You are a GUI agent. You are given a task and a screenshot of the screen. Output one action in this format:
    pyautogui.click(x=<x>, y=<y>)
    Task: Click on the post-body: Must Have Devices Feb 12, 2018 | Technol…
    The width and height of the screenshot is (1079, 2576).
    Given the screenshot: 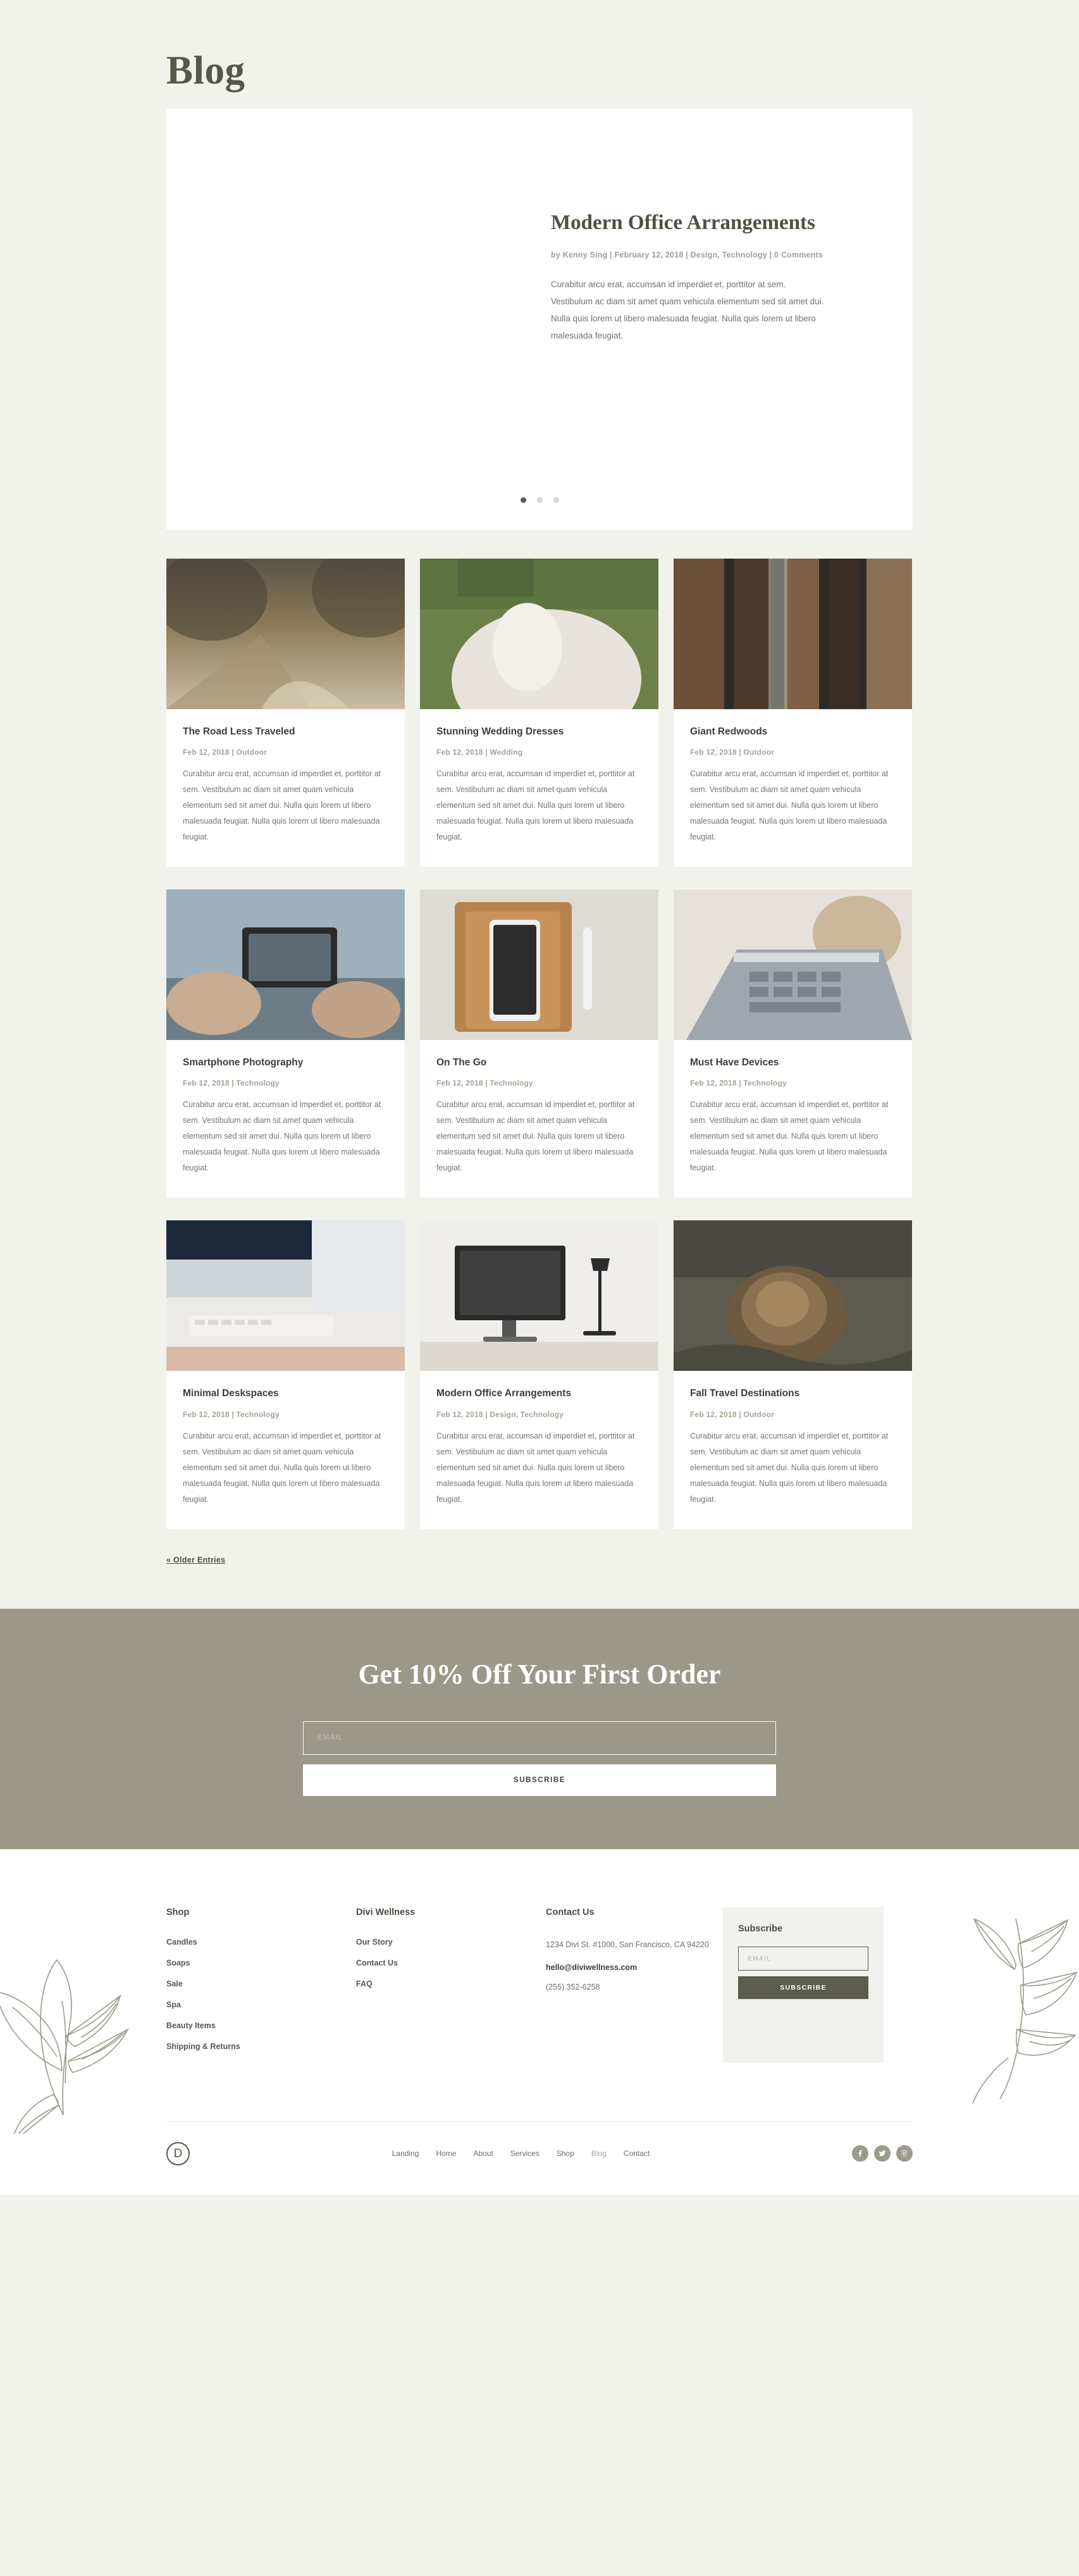 What is the action you would take?
    pyautogui.click(x=793, y=1119)
    